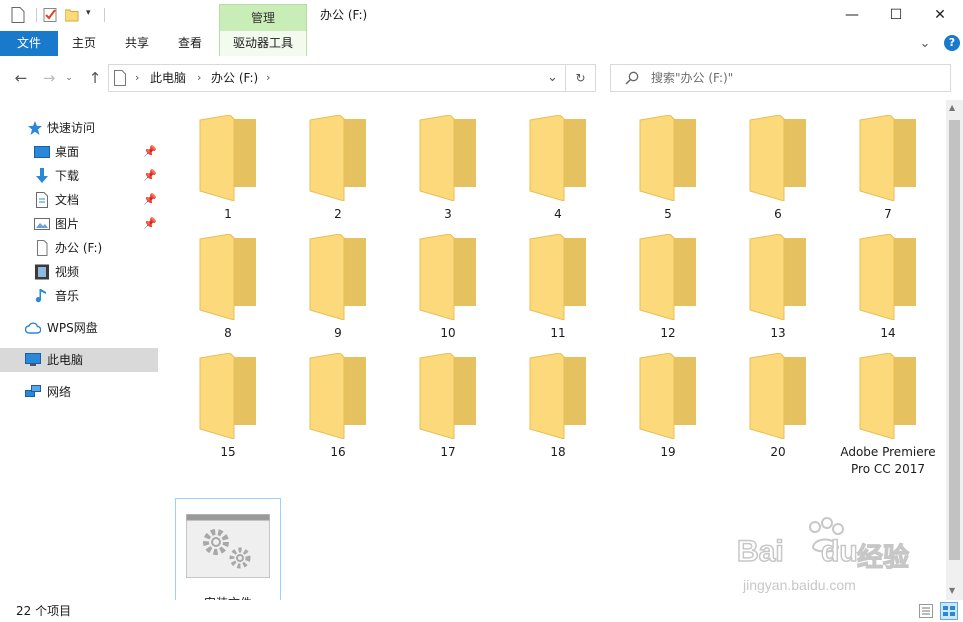 This screenshot has height=622, width=963. I want to click on sidebar-item-drive-f: 办公 (F:), so click(79, 248).